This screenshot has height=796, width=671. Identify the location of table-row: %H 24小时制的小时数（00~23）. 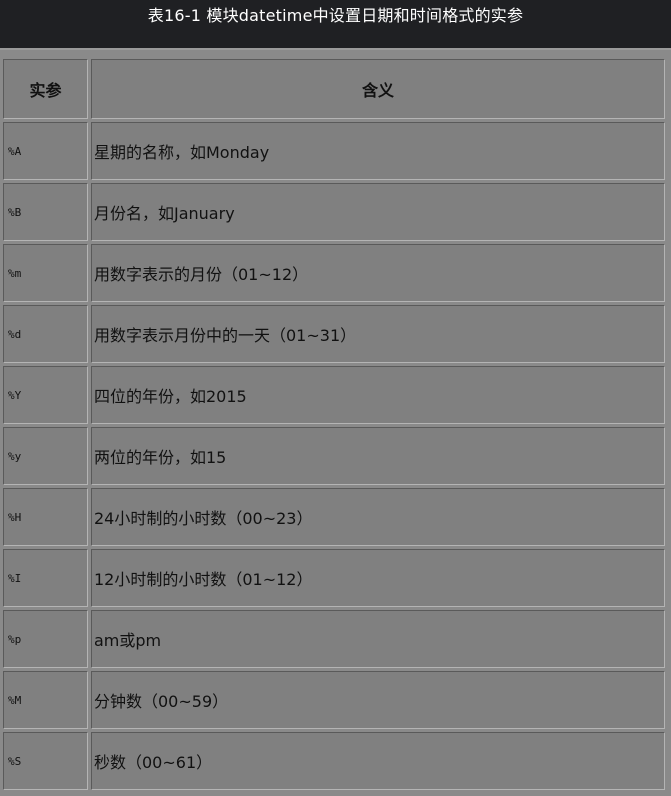
(334, 517).